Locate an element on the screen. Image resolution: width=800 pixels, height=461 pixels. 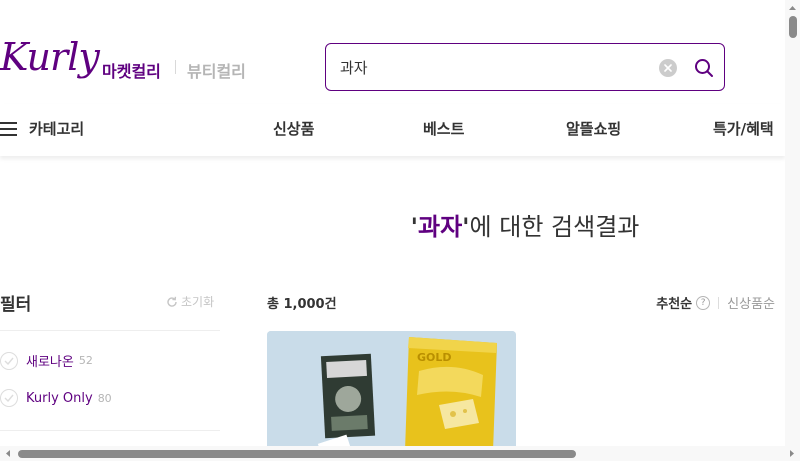
search-icon is located at coordinates (704, 68).